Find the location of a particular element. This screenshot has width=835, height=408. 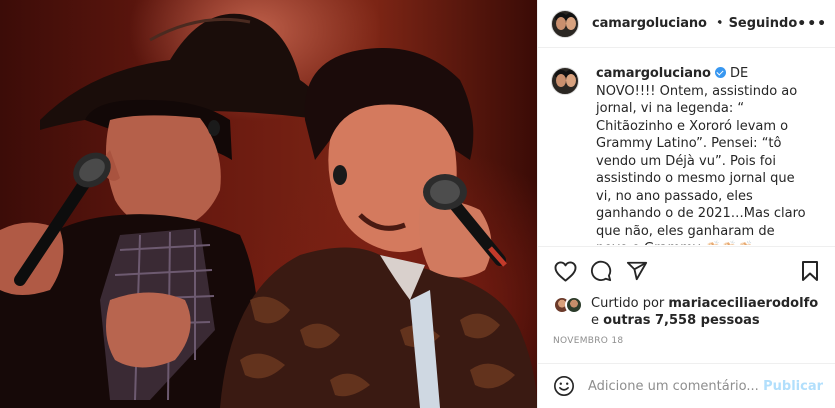

share-icon is located at coordinates (637, 271).